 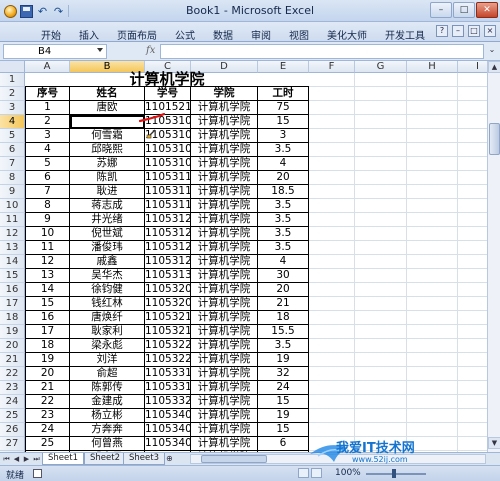 I want to click on table-cell: 12, so click(x=47, y=262).